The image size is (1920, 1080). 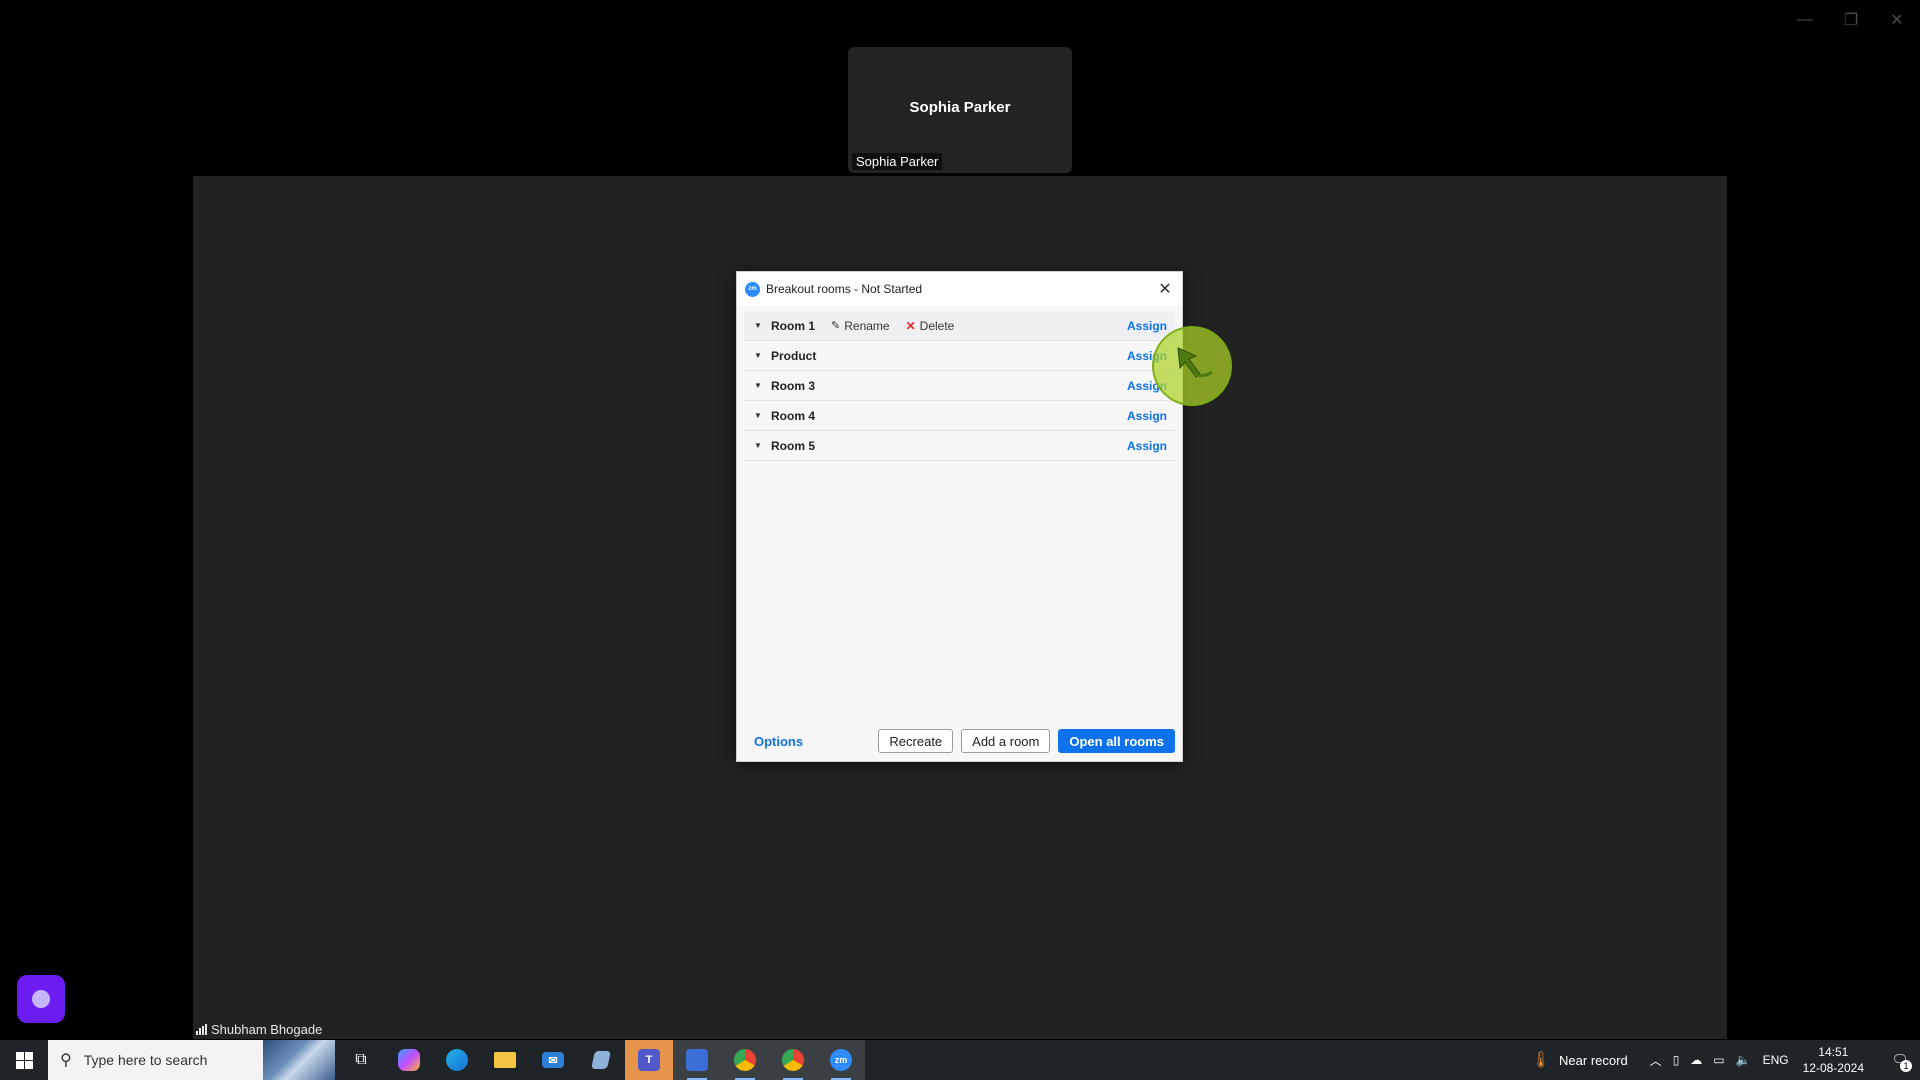 I want to click on room-name: Room 4, so click(x=793, y=415).